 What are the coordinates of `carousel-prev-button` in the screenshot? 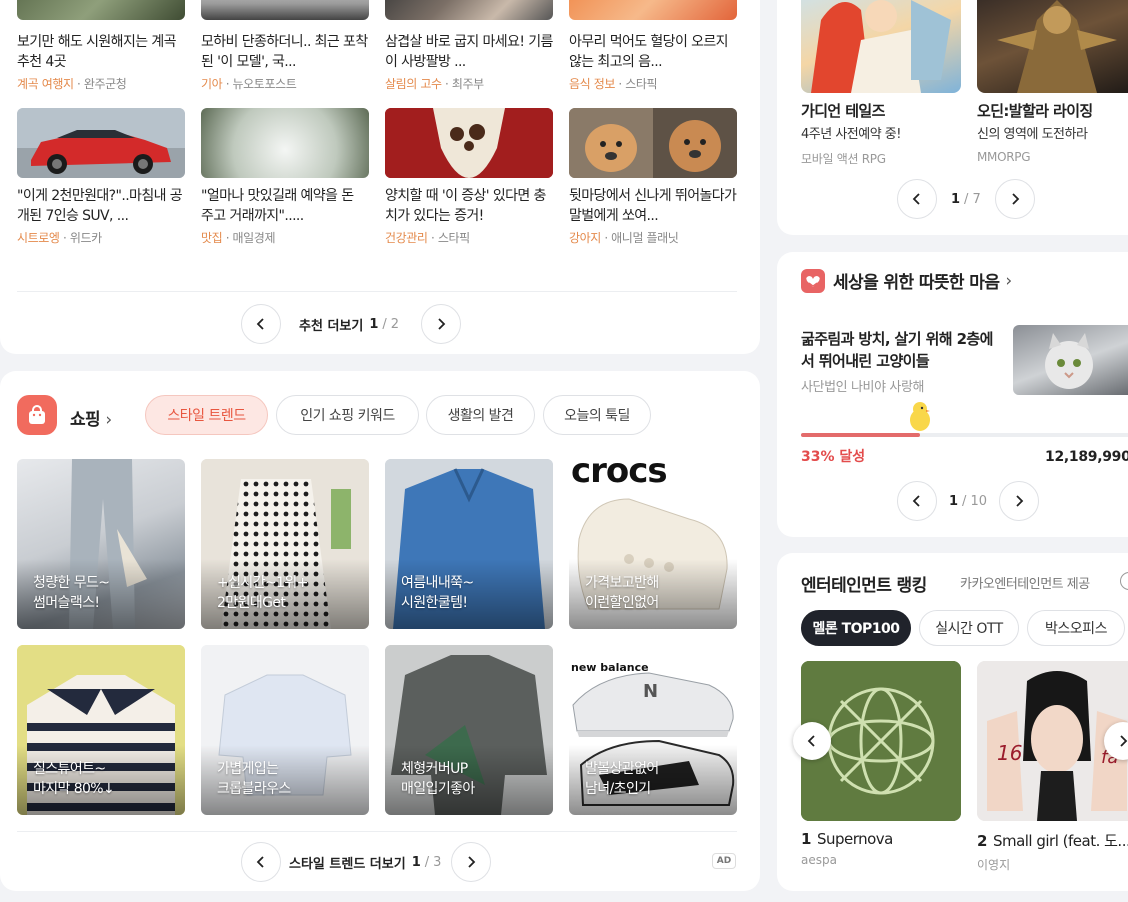 It's located at (812, 741).